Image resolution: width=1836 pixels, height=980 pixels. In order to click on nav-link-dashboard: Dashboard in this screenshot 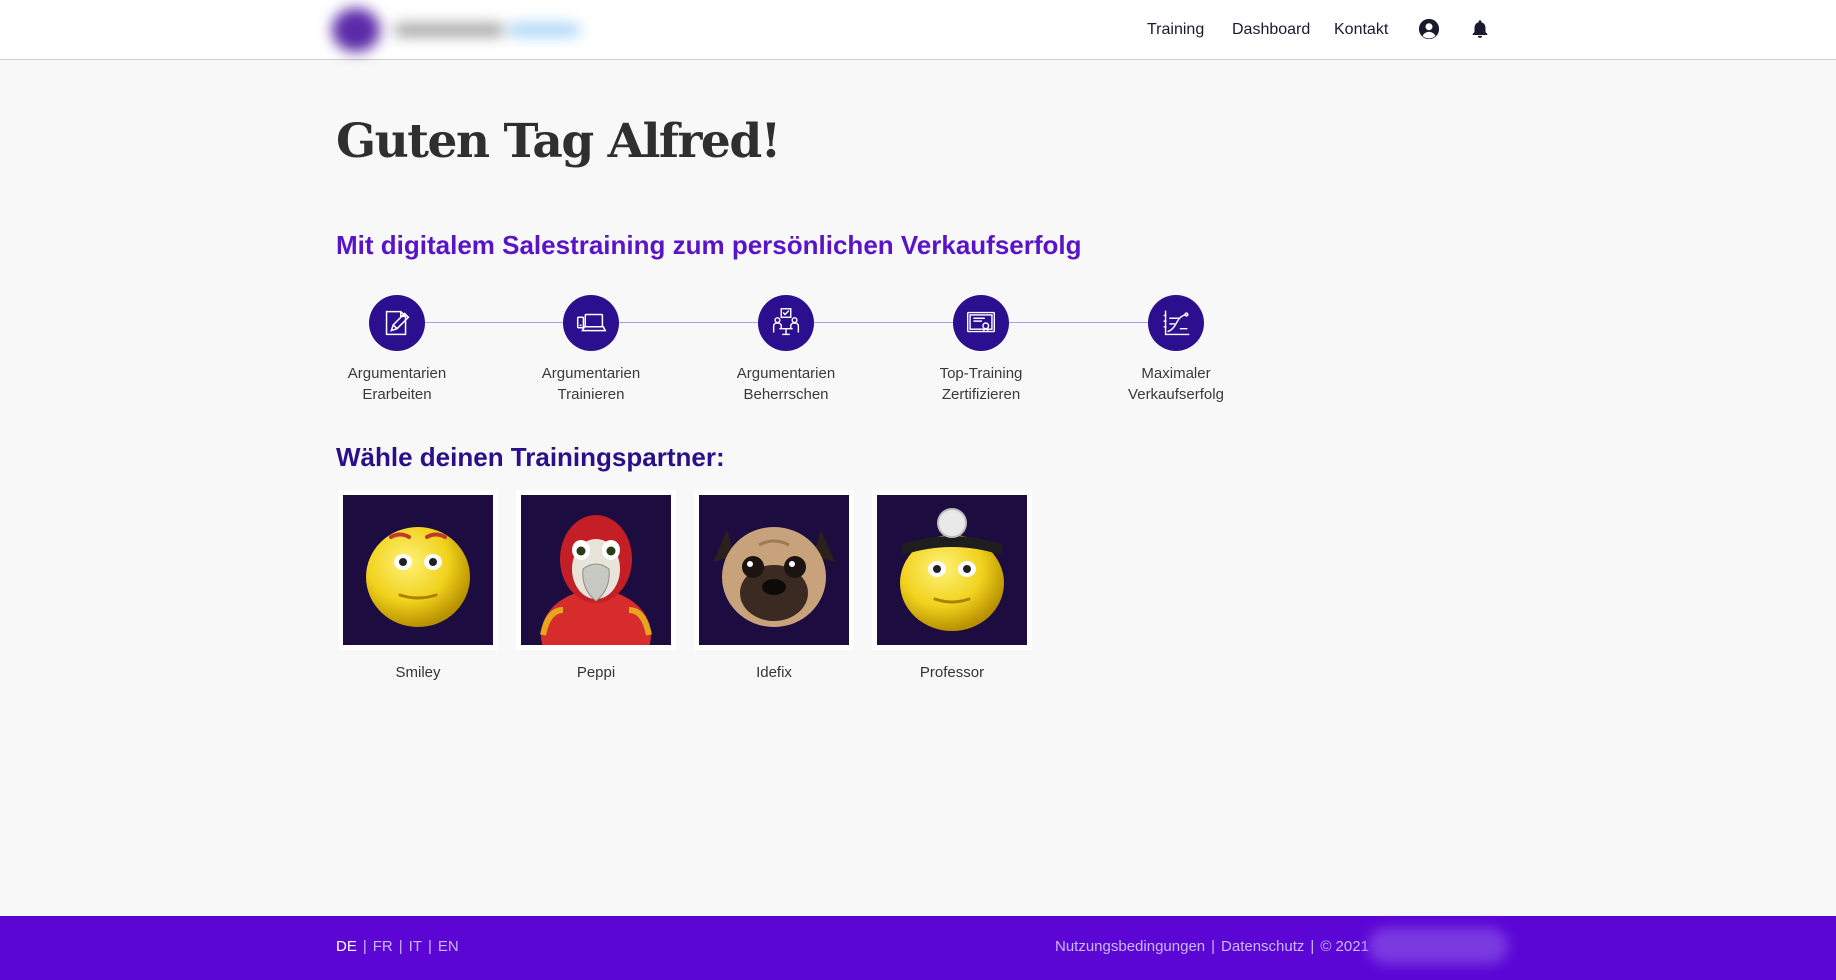, I will do `click(1271, 30)`.